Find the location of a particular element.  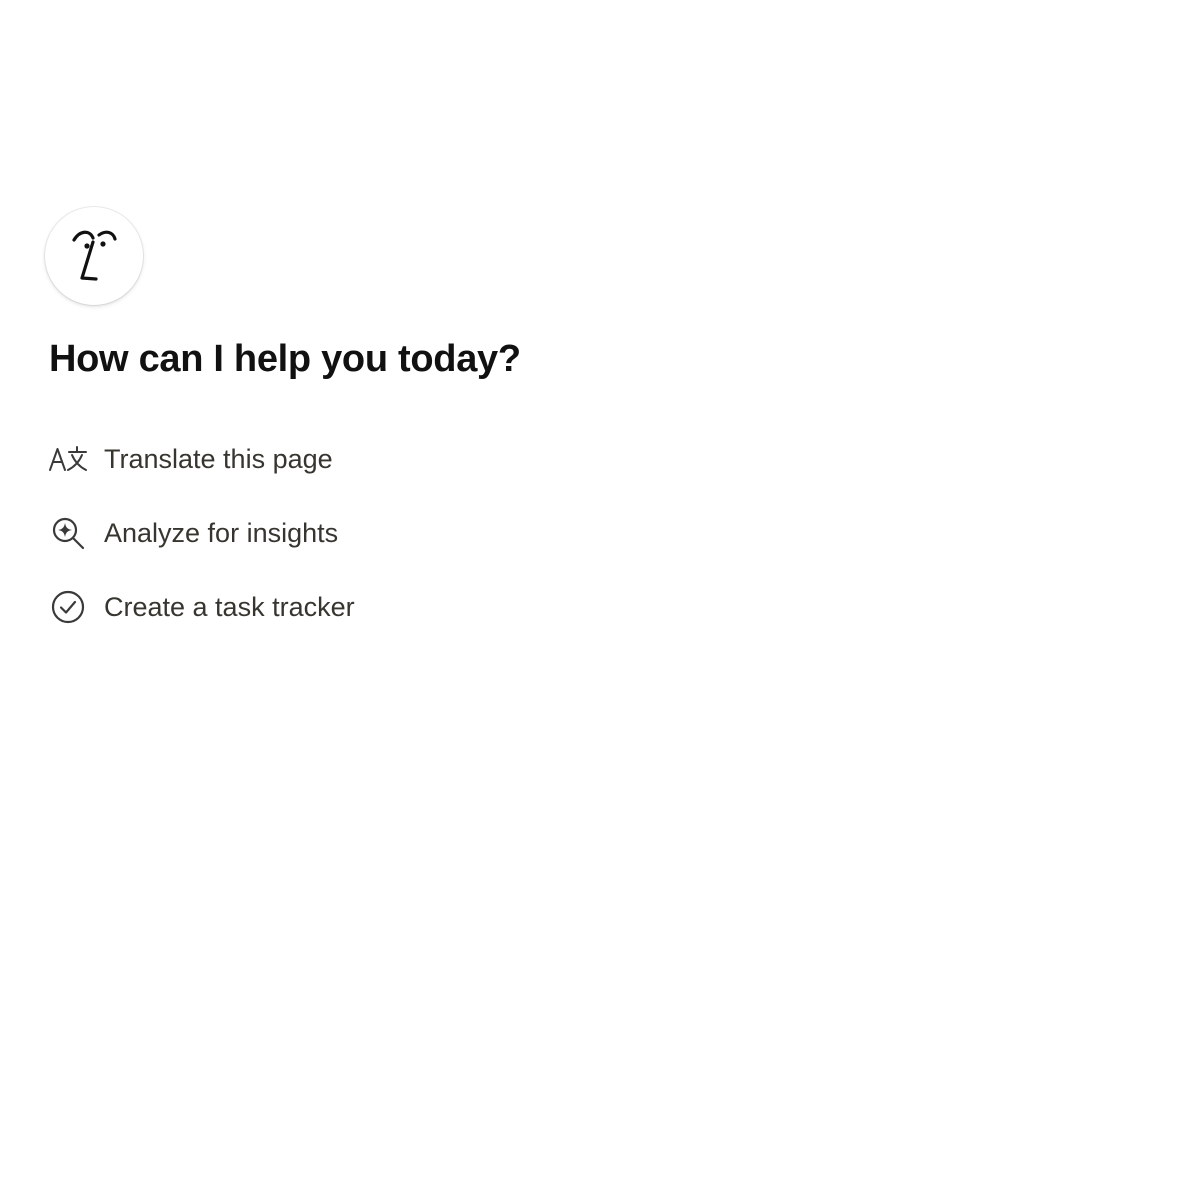

translate-icon is located at coordinates (68, 459).